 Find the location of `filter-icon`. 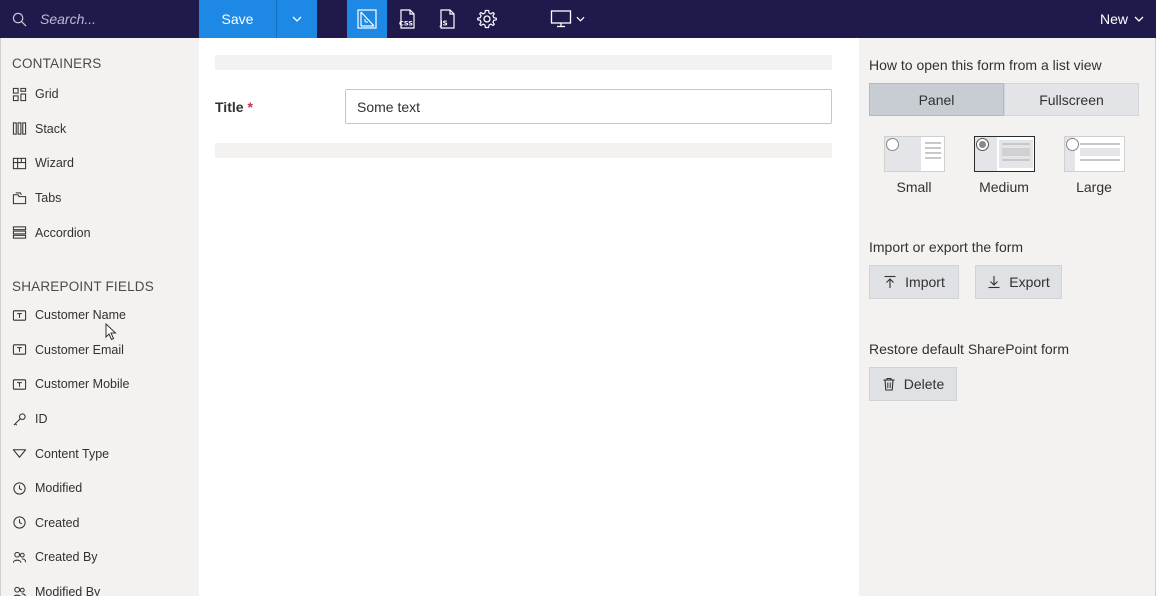

filter-icon is located at coordinates (19, 453).